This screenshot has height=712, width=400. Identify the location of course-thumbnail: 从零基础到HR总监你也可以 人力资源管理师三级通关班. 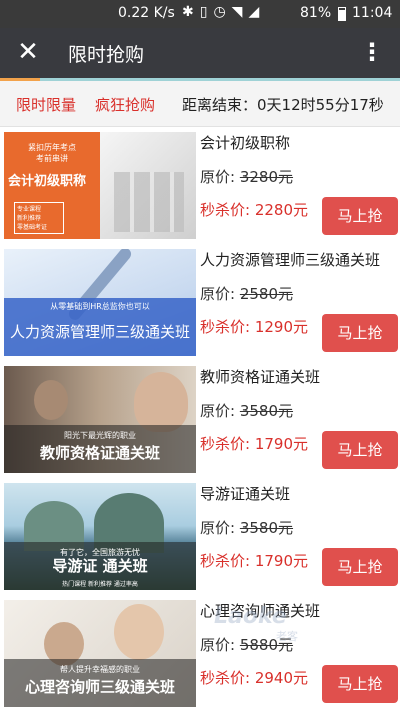
(100, 302).